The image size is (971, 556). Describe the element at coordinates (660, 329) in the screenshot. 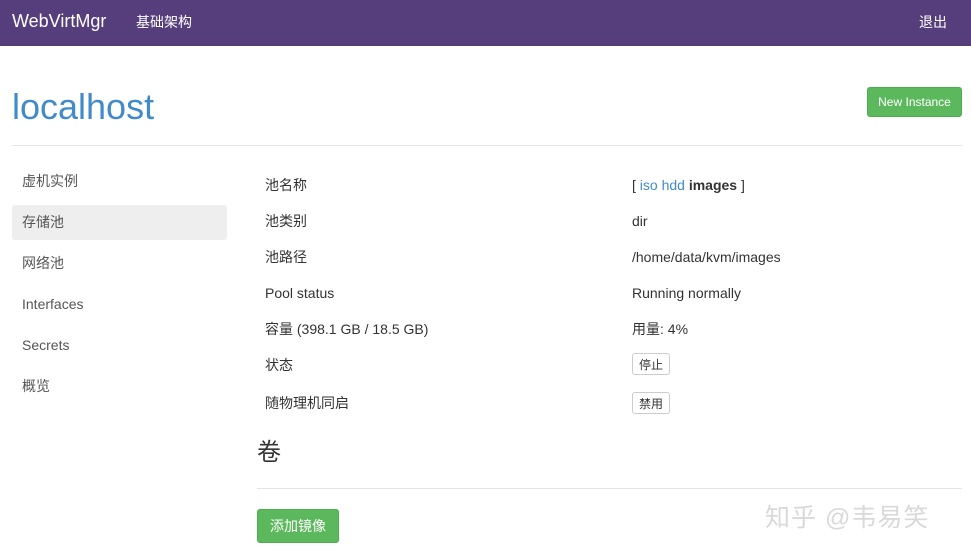

I see `pool-usage-value: 用量: 4%` at that location.